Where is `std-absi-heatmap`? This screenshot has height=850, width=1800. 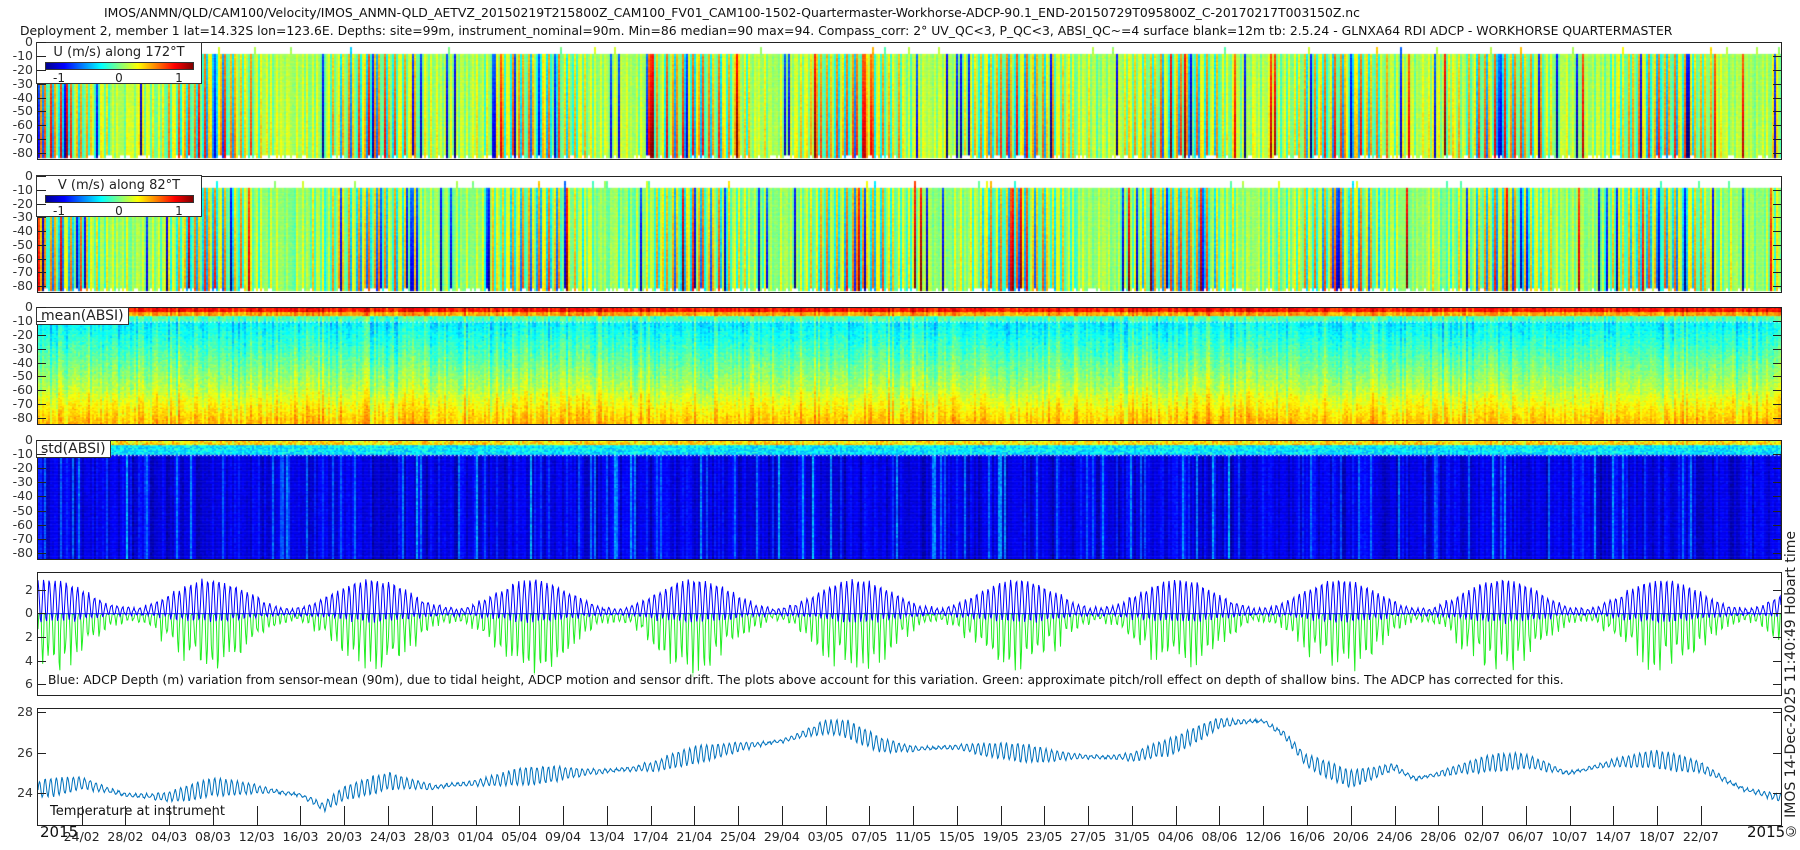 std-absi-heatmap is located at coordinates (909, 500).